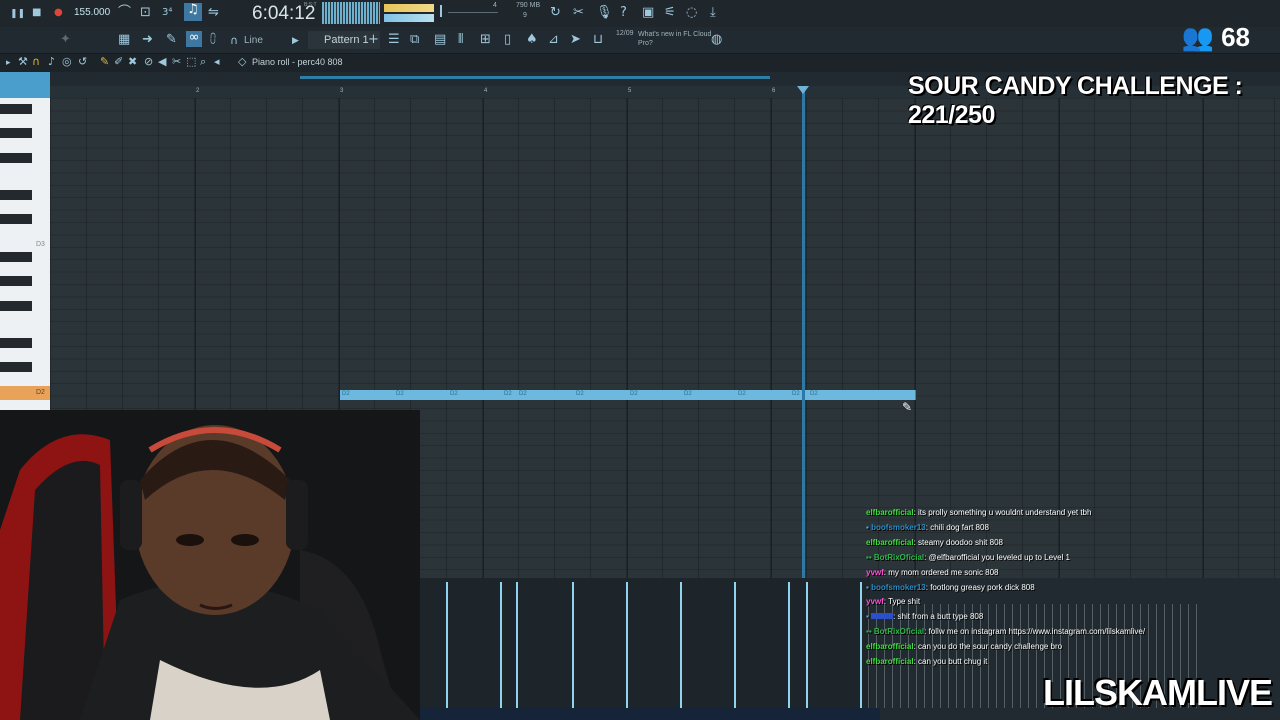 This screenshot has height=720, width=1280. I want to click on chat-icon: ◌, so click(691, 13).